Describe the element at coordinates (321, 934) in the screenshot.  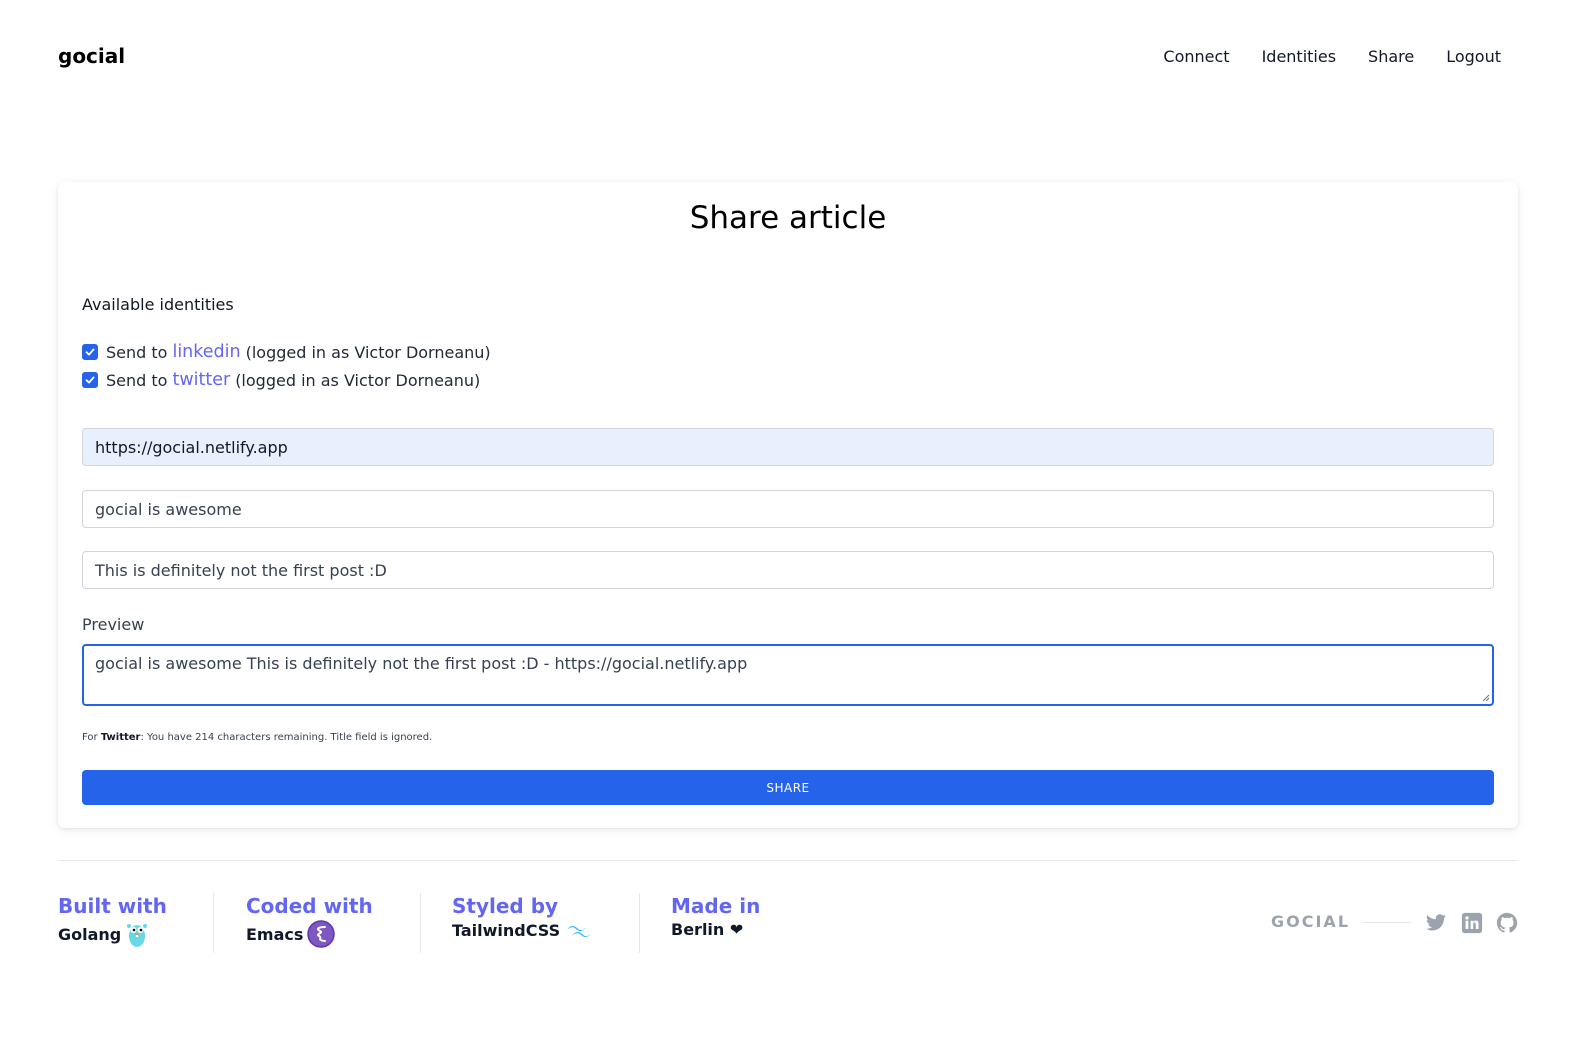
I see `emacs-icon` at that location.